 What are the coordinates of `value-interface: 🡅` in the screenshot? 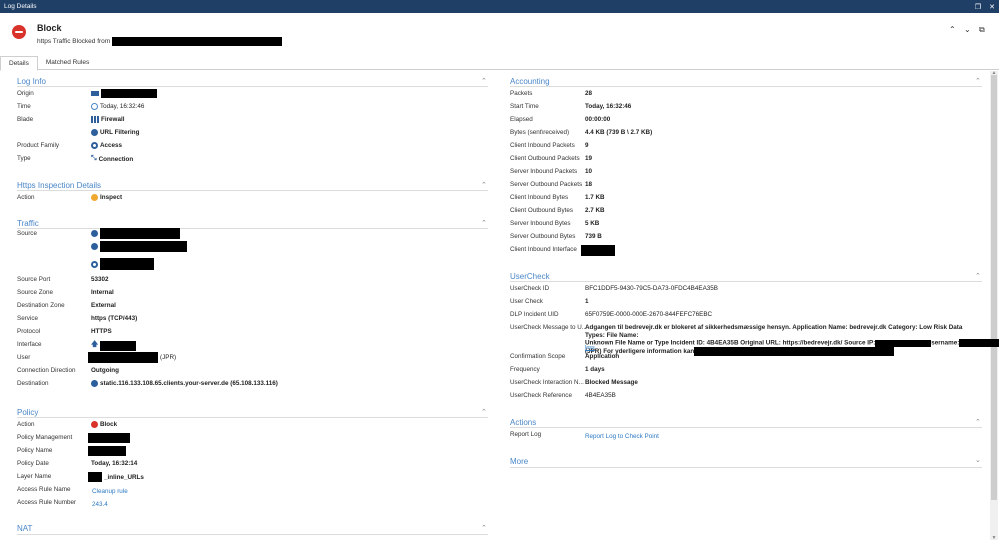 It's located at (114, 345).